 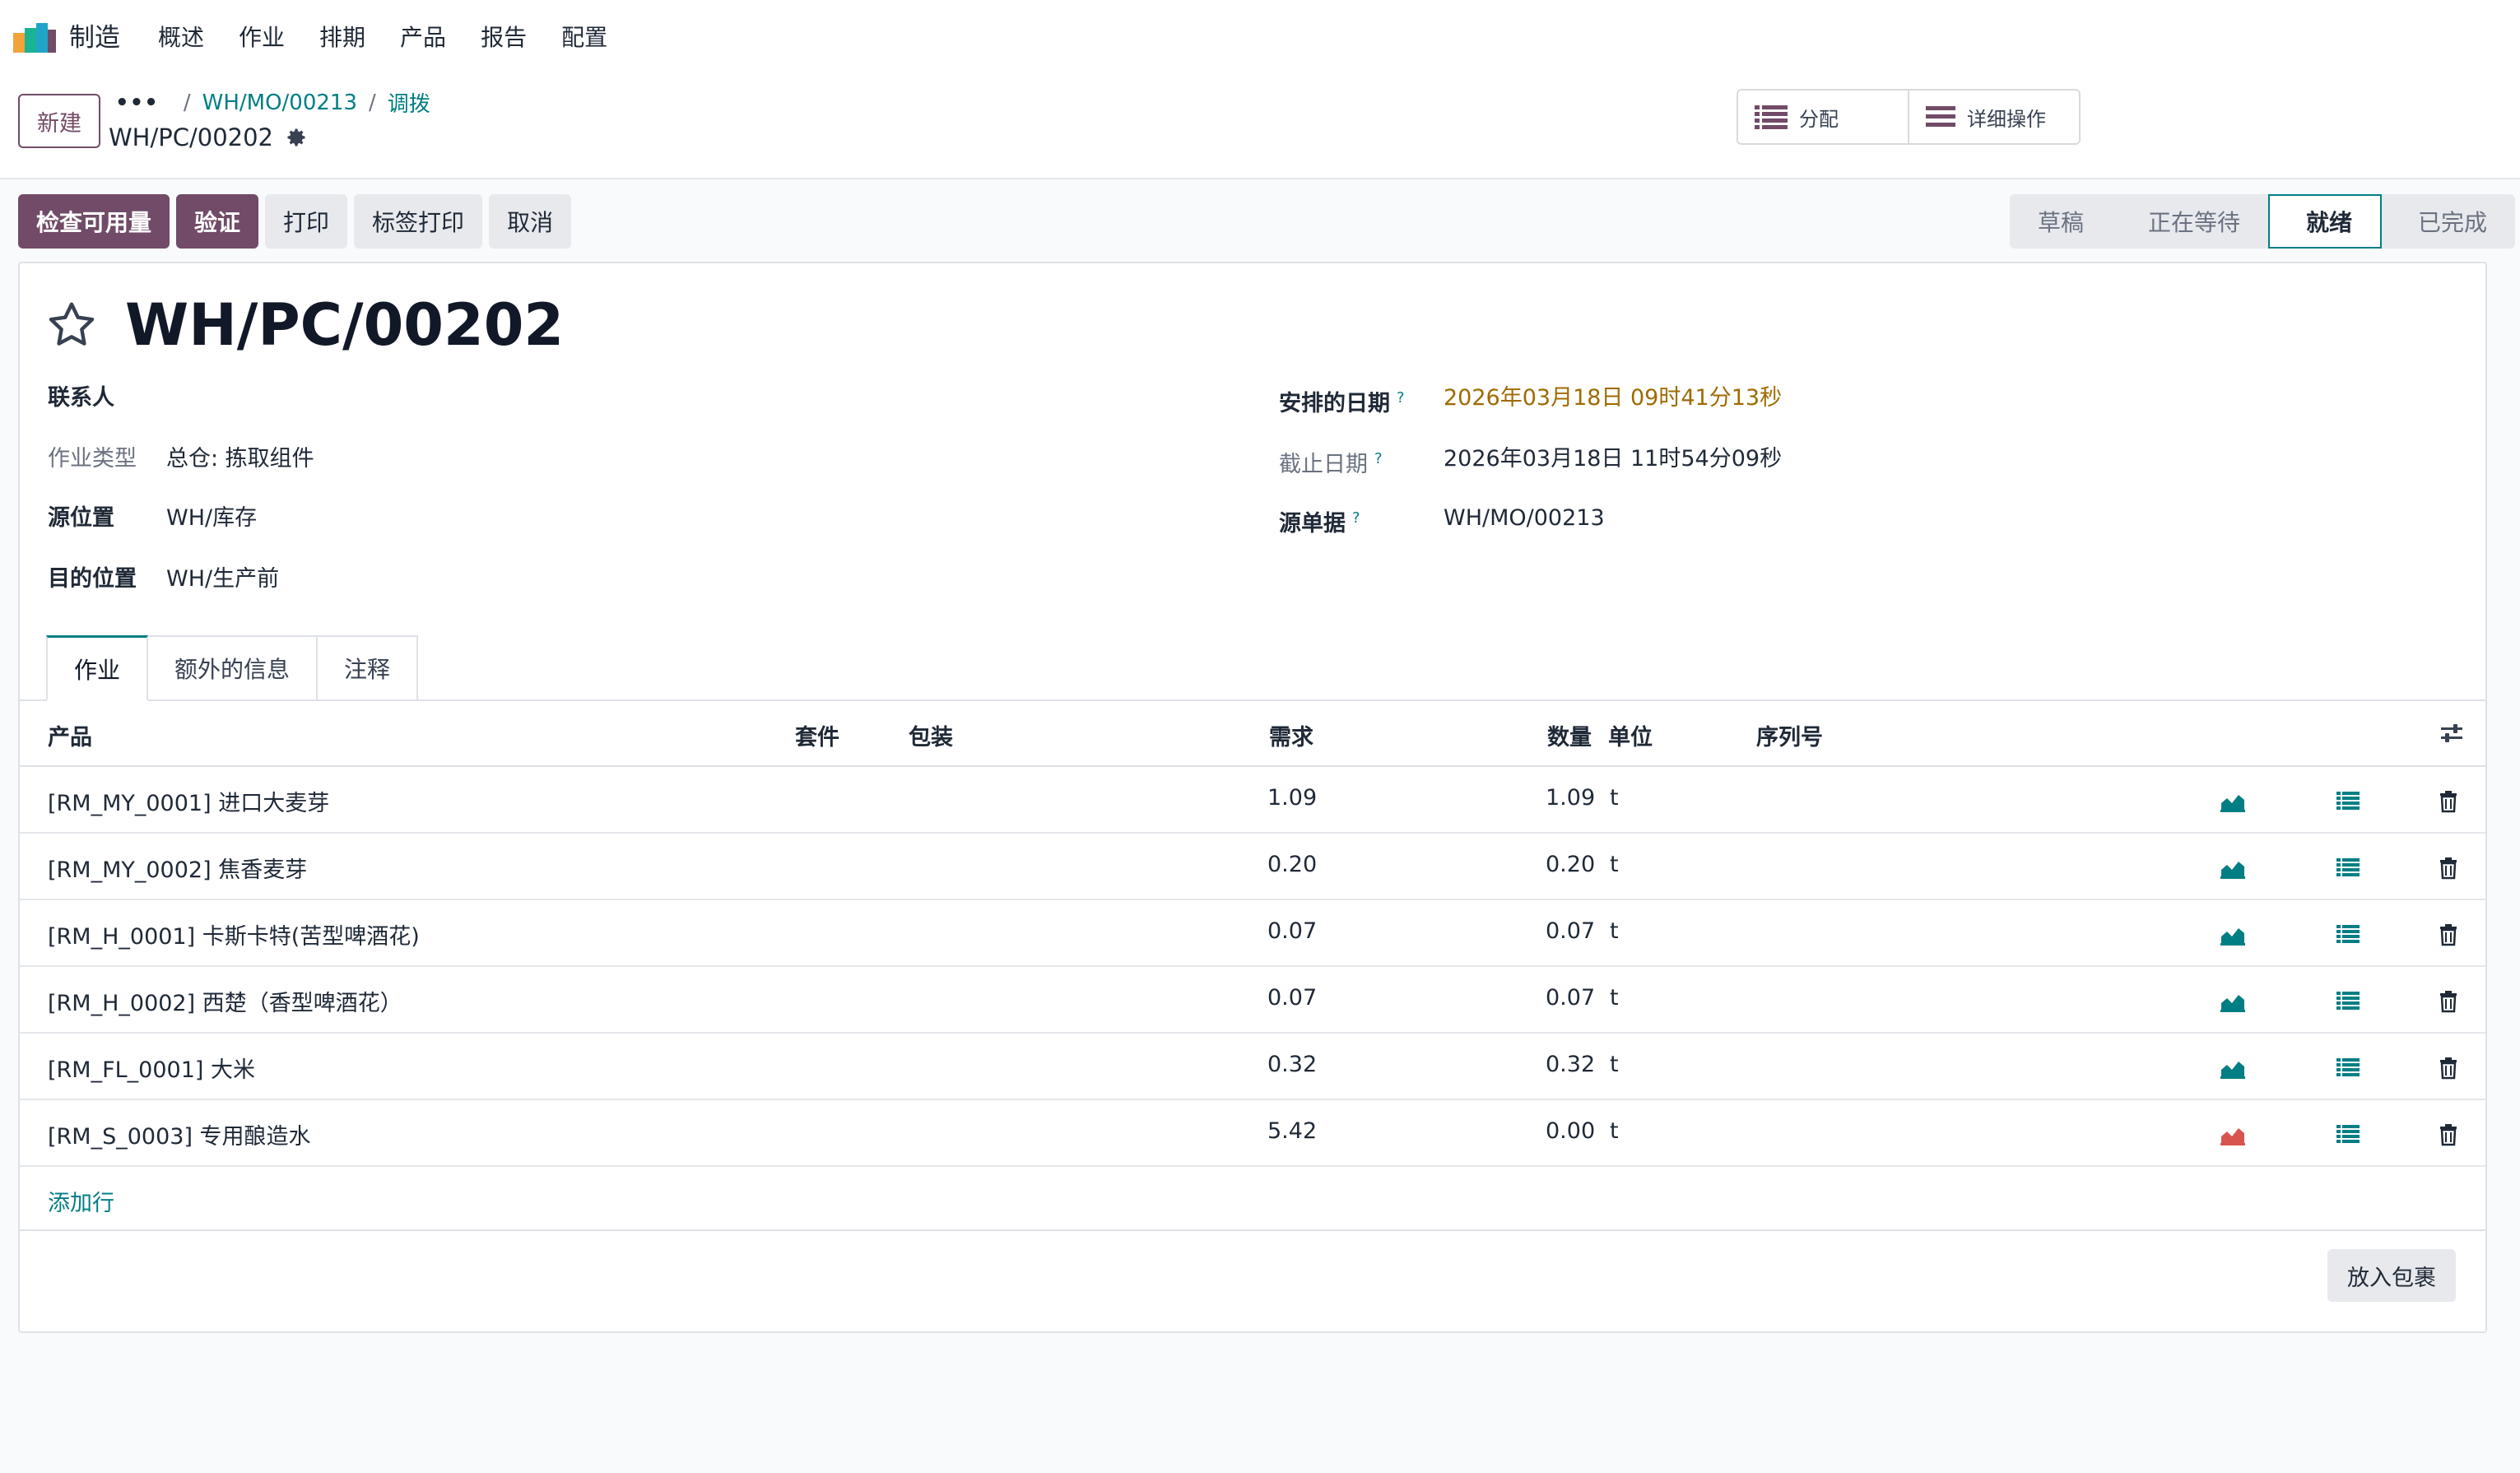 What do you see at coordinates (1291, 735) in the screenshot?
I see `col-demand: 需求` at bounding box center [1291, 735].